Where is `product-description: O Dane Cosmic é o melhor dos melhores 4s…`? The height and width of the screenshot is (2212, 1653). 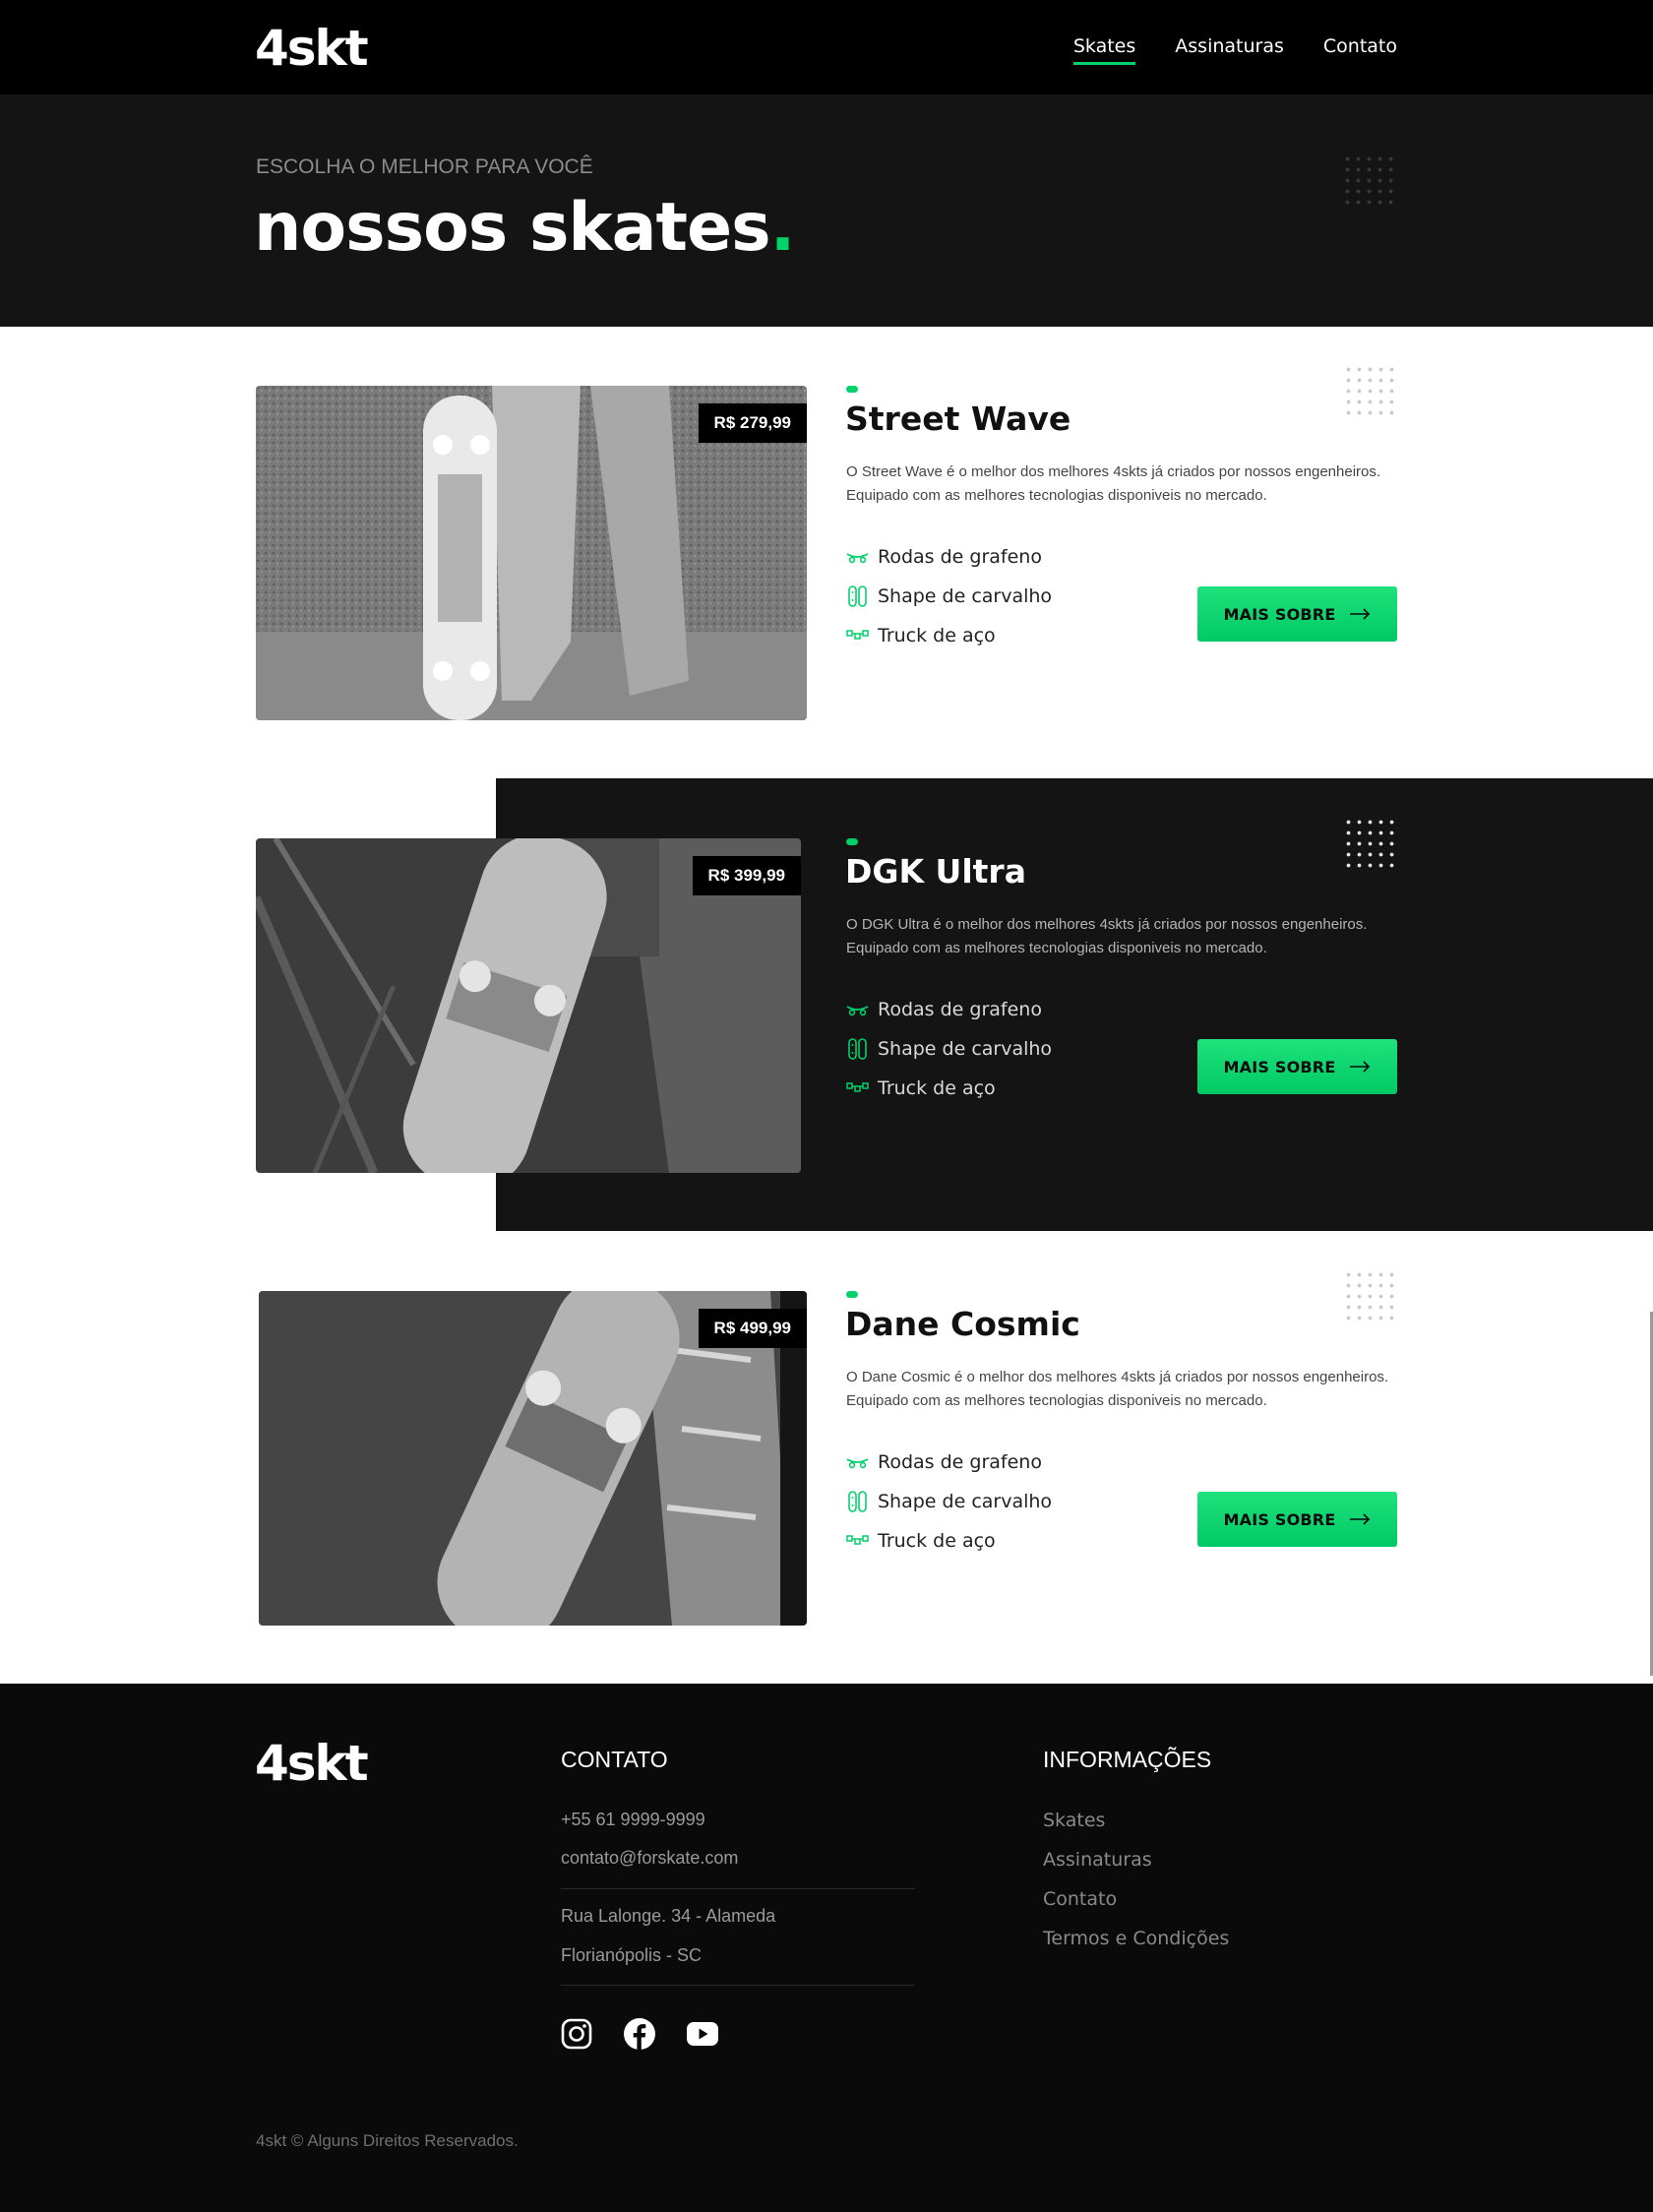
product-description: O Dane Cosmic é o melhor dos melhores 4s… is located at coordinates (1117, 1389).